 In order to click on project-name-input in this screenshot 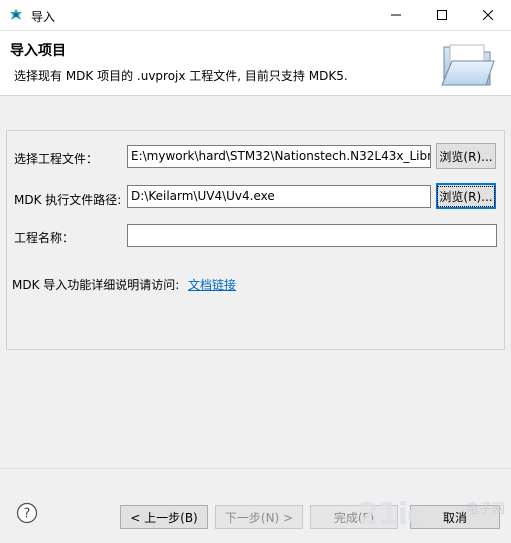, I will do `click(312, 235)`.